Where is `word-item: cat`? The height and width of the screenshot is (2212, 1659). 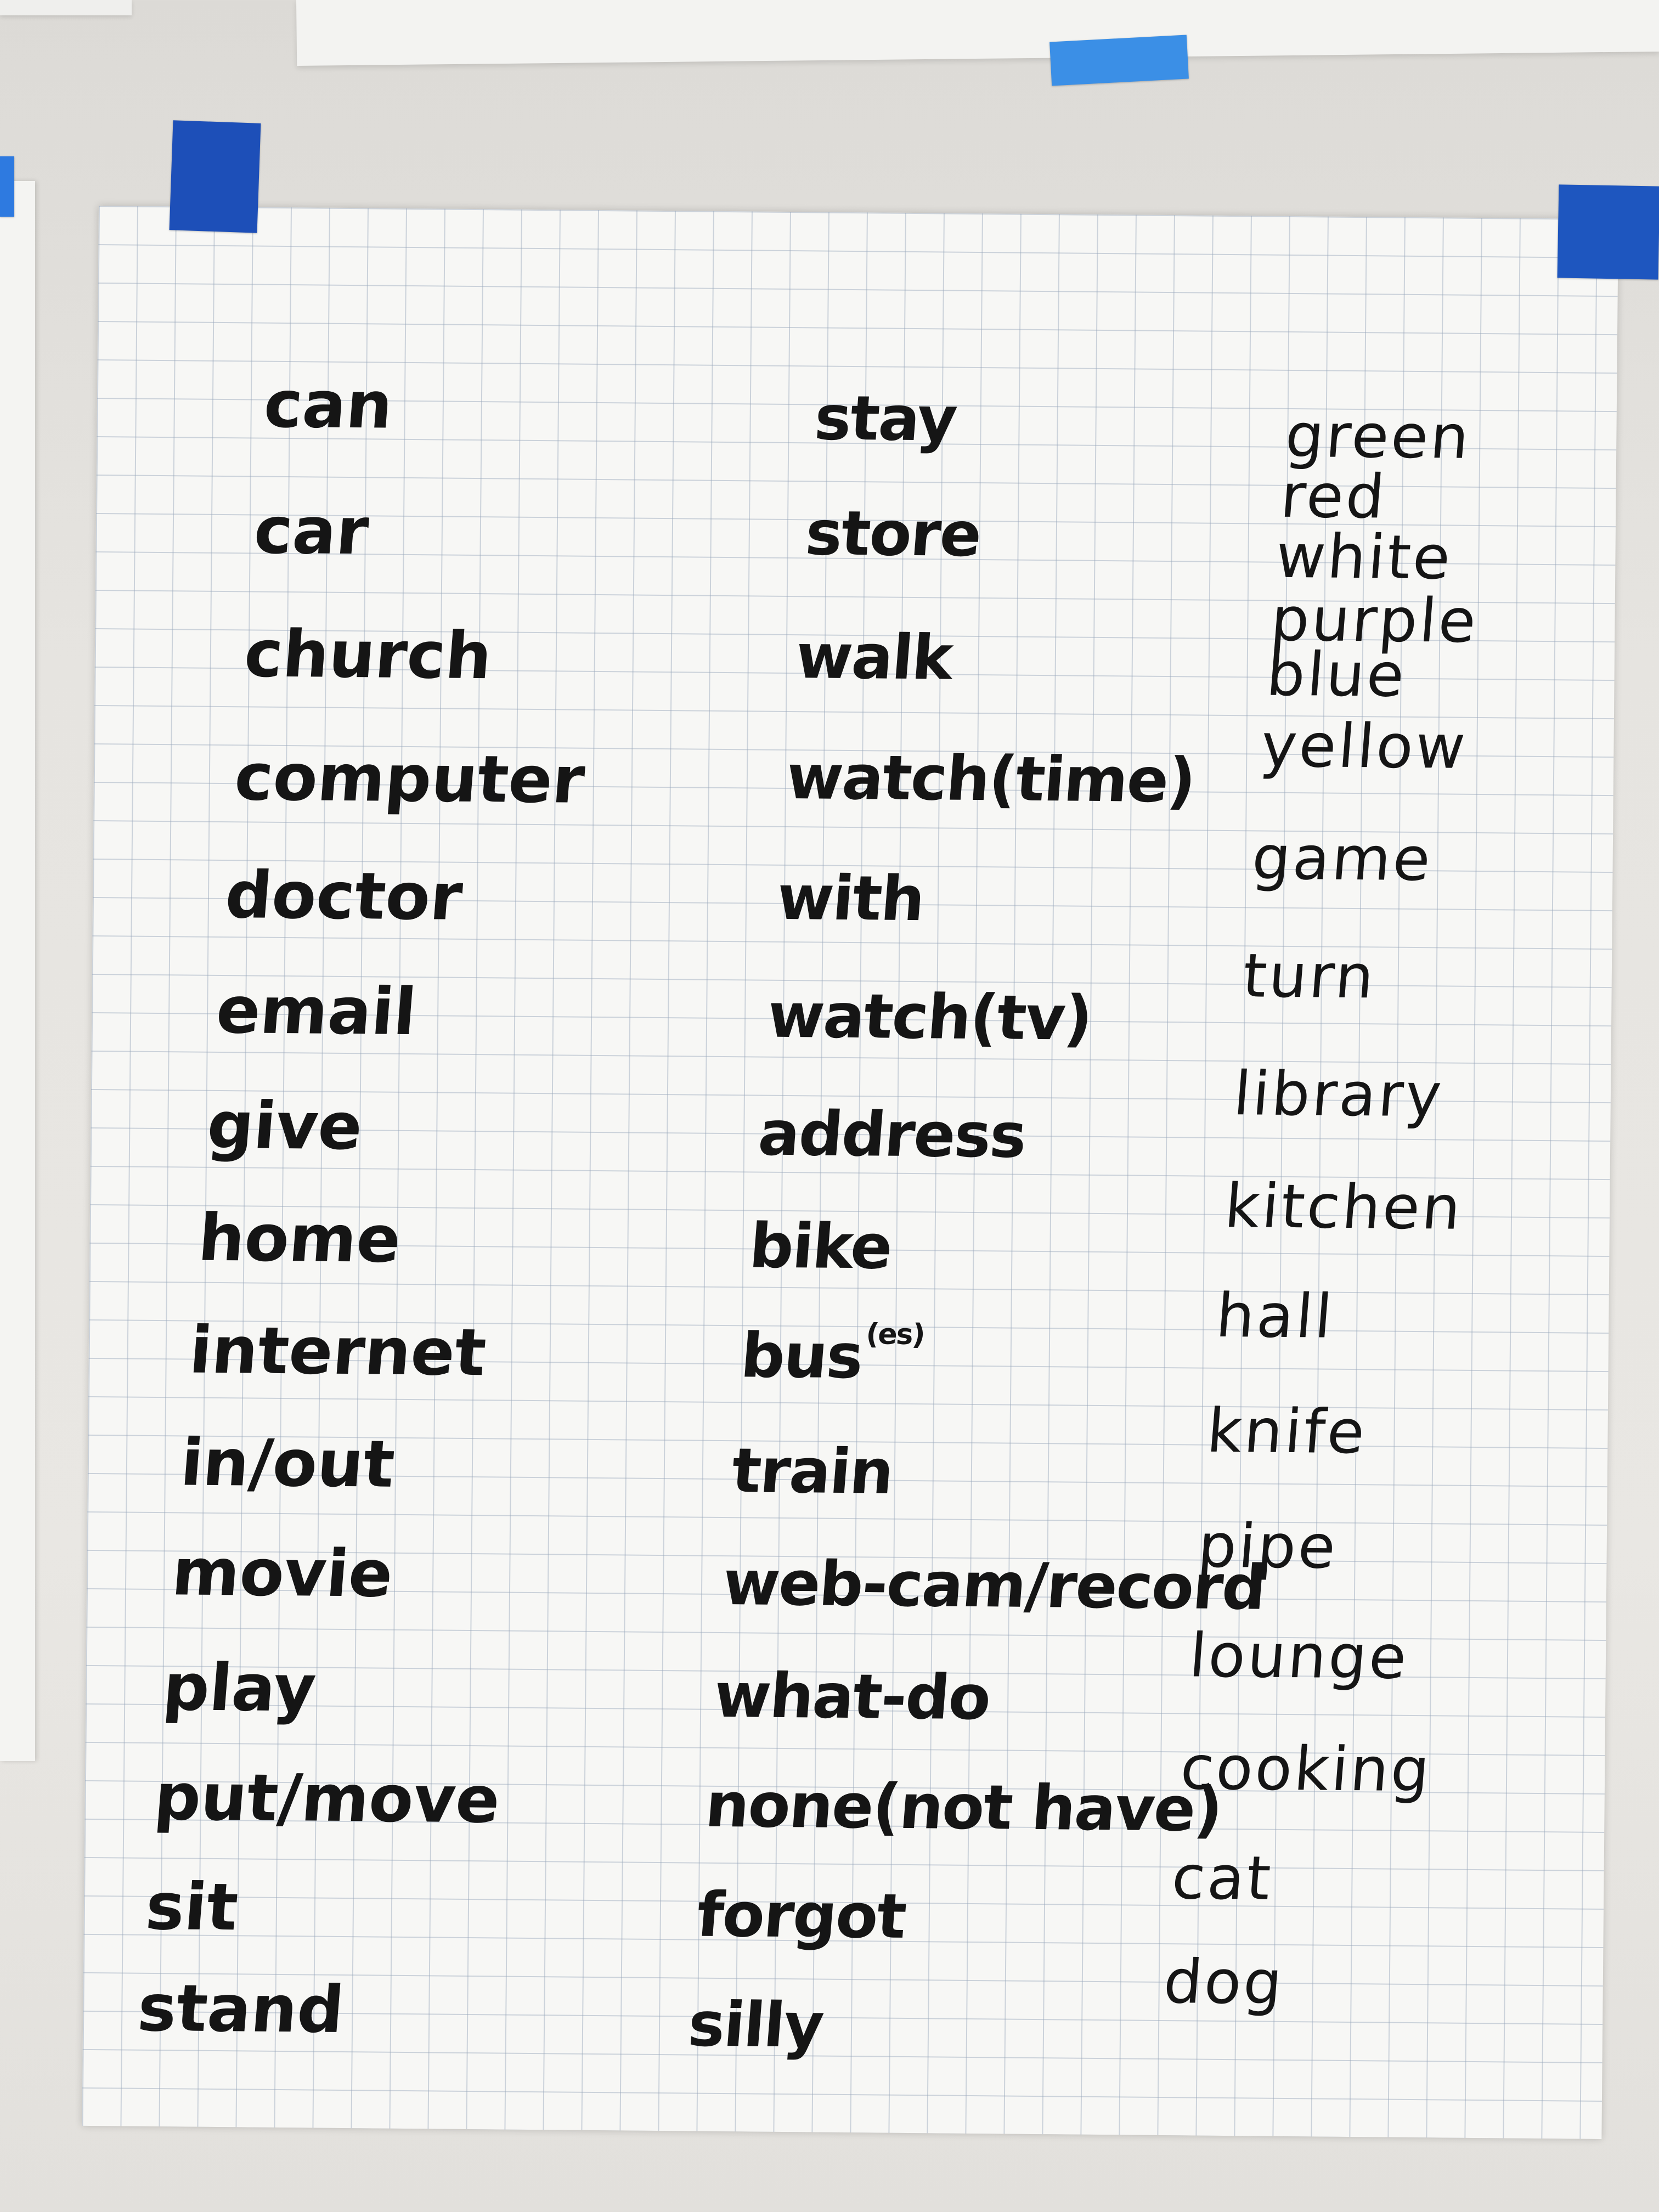
word-item: cat is located at coordinates (1222, 1878).